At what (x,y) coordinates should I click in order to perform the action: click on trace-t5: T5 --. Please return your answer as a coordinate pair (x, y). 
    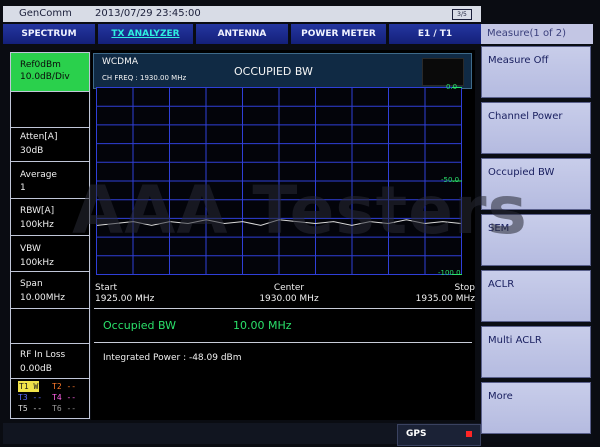
    Looking at the image, I should click on (30, 408).